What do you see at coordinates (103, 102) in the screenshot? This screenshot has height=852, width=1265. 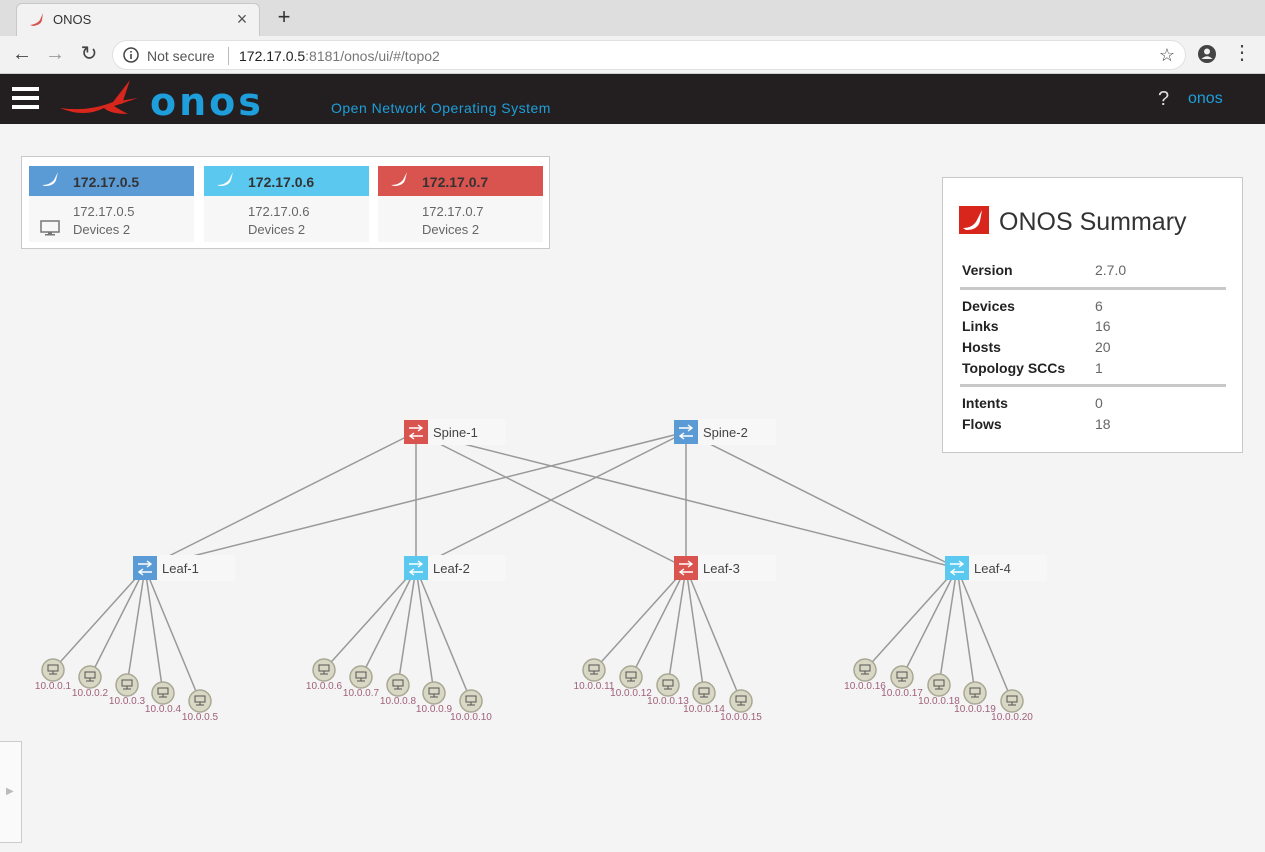 I see `onos-bird-logo` at bounding box center [103, 102].